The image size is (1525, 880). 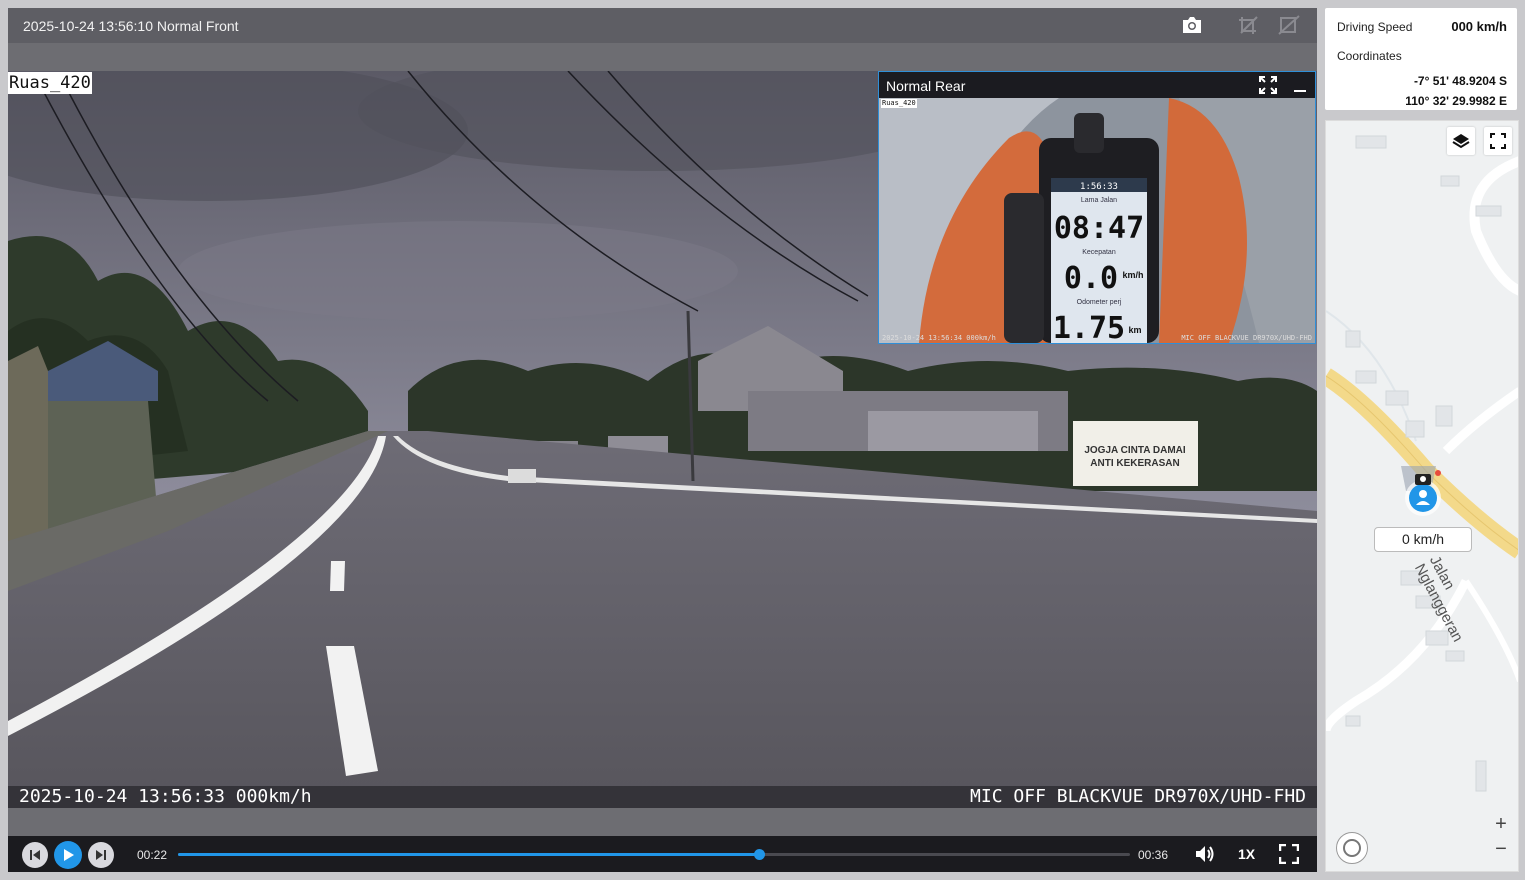 I want to click on map-canvas, so click(x=1422, y=463).